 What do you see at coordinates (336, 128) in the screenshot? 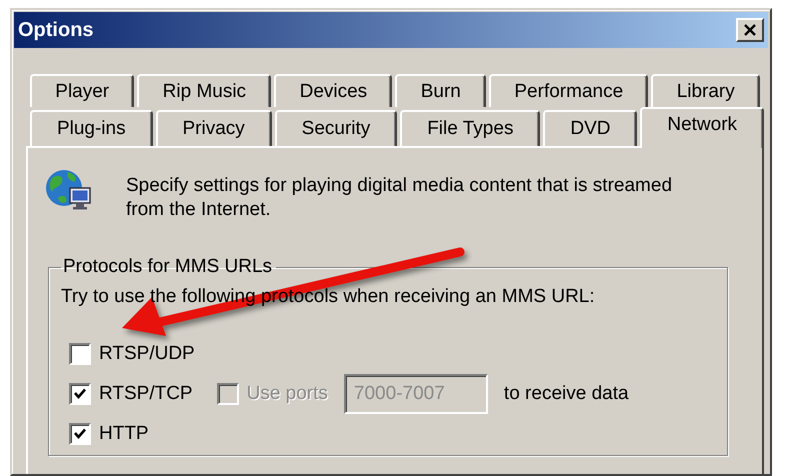
I see `tab: Security` at bounding box center [336, 128].